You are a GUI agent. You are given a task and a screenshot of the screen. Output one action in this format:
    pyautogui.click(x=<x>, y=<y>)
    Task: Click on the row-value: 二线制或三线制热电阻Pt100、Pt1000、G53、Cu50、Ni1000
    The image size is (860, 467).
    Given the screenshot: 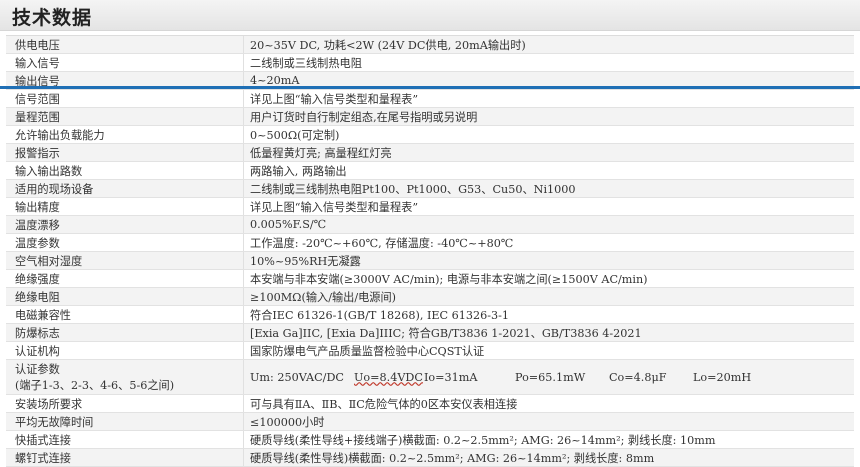 What is the action you would take?
    pyautogui.click(x=413, y=189)
    